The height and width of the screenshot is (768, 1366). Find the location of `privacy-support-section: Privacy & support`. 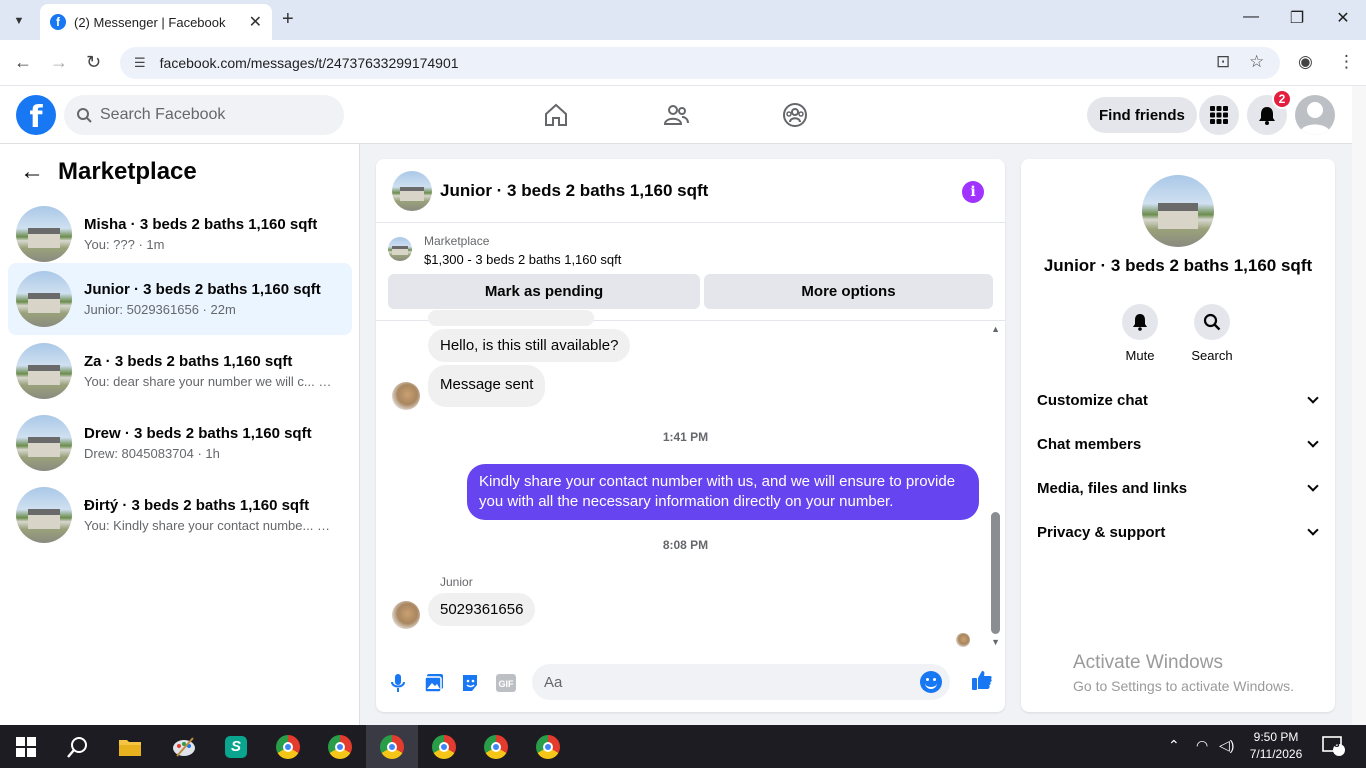

privacy-support-section: Privacy & support is located at coordinates (1179, 532).